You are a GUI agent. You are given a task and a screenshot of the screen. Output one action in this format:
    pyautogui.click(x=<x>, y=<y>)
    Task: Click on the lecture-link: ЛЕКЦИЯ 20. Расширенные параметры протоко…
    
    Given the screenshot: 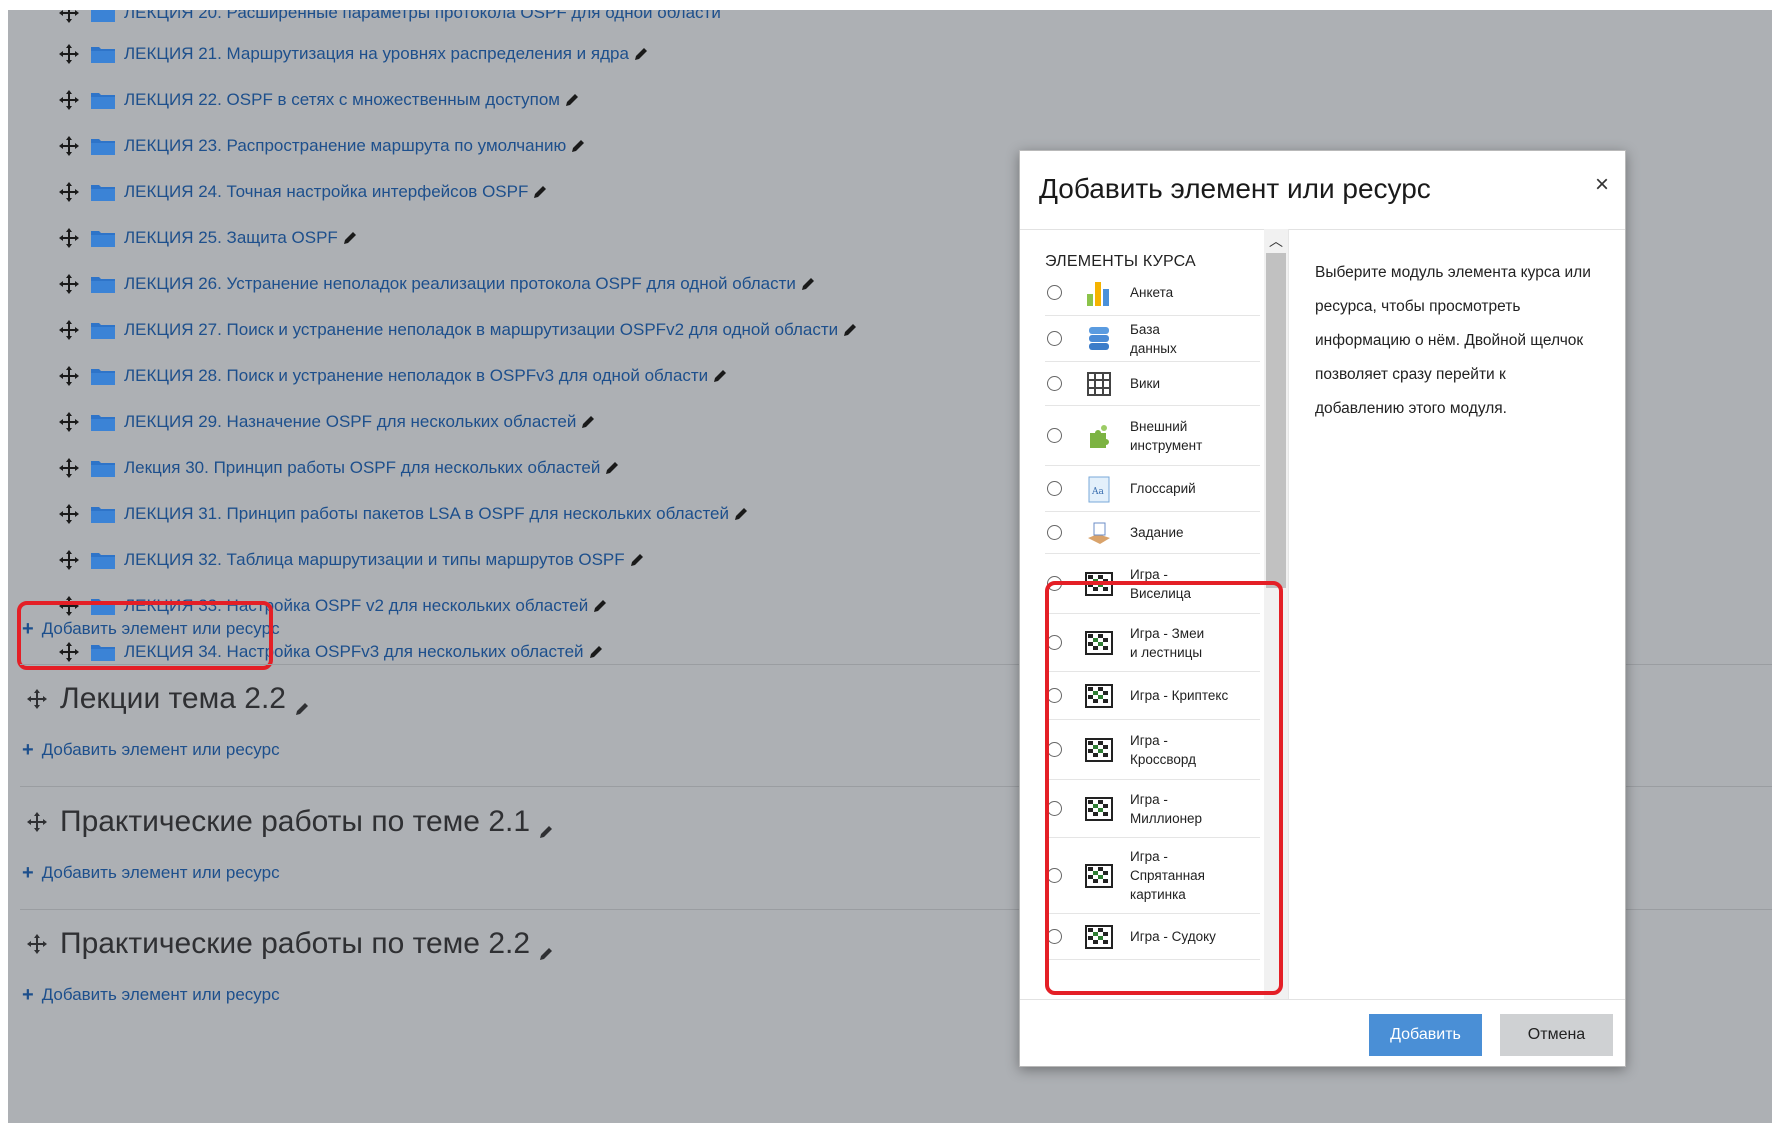 What is the action you would take?
    pyautogui.click(x=422, y=16)
    